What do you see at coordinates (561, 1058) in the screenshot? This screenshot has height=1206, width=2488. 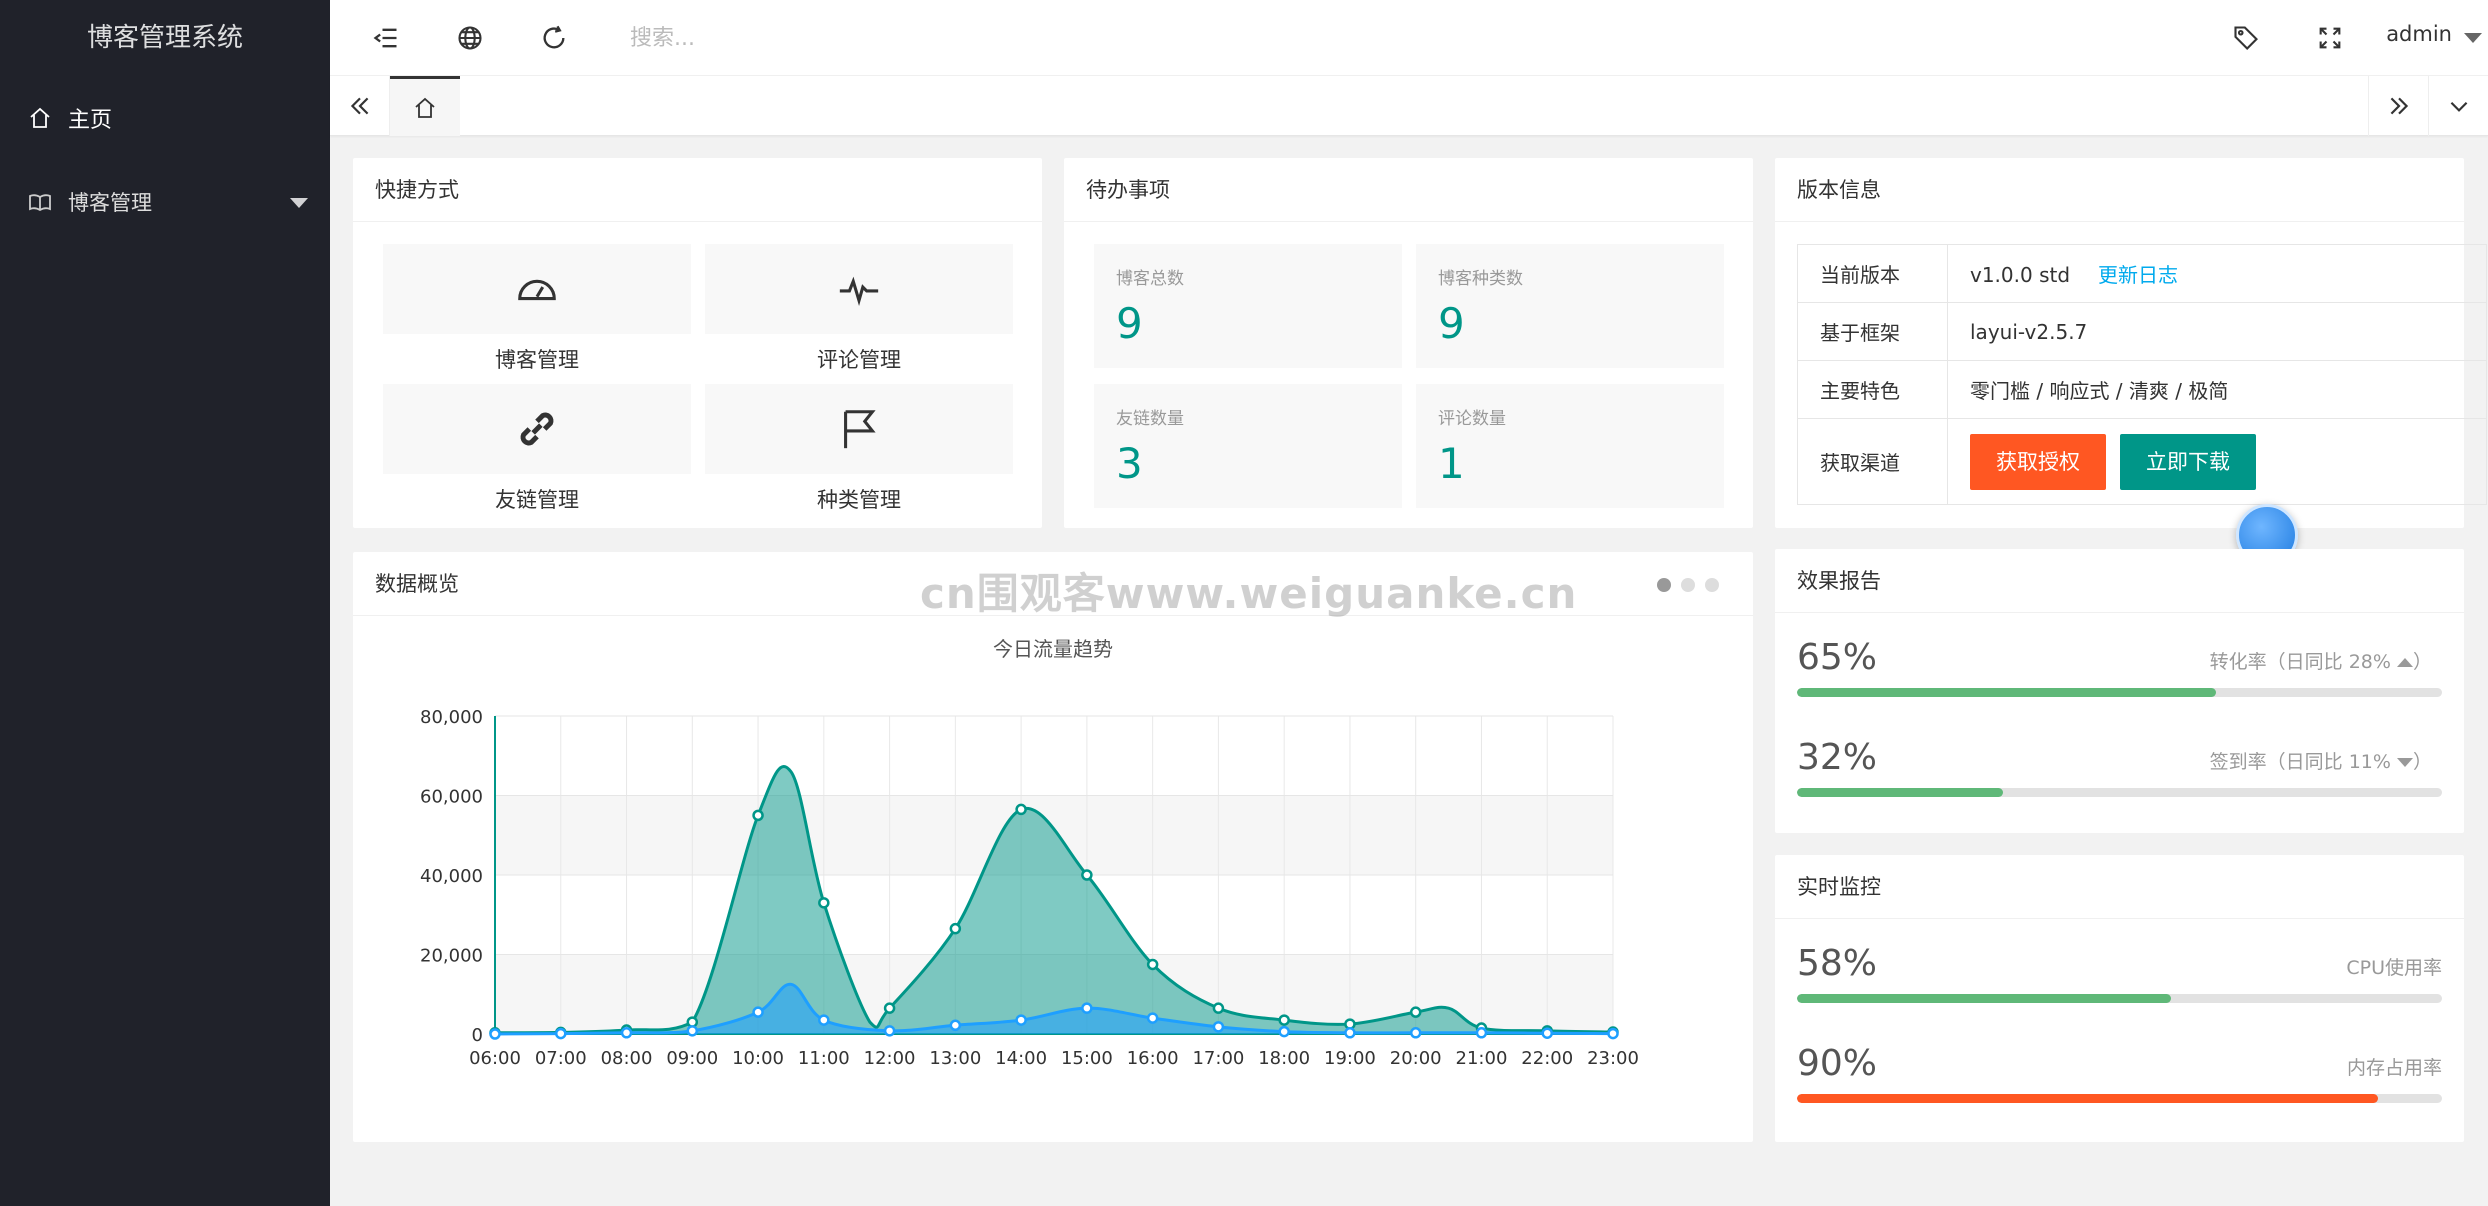 I see `x-tick-label: 07:00` at bounding box center [561, 1058].